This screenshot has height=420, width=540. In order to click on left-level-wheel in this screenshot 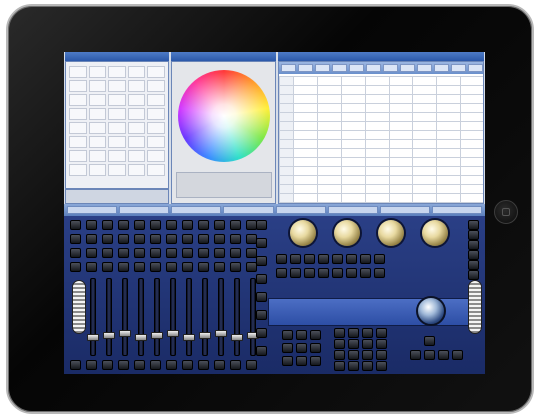, I will do `click(79, 307)`.